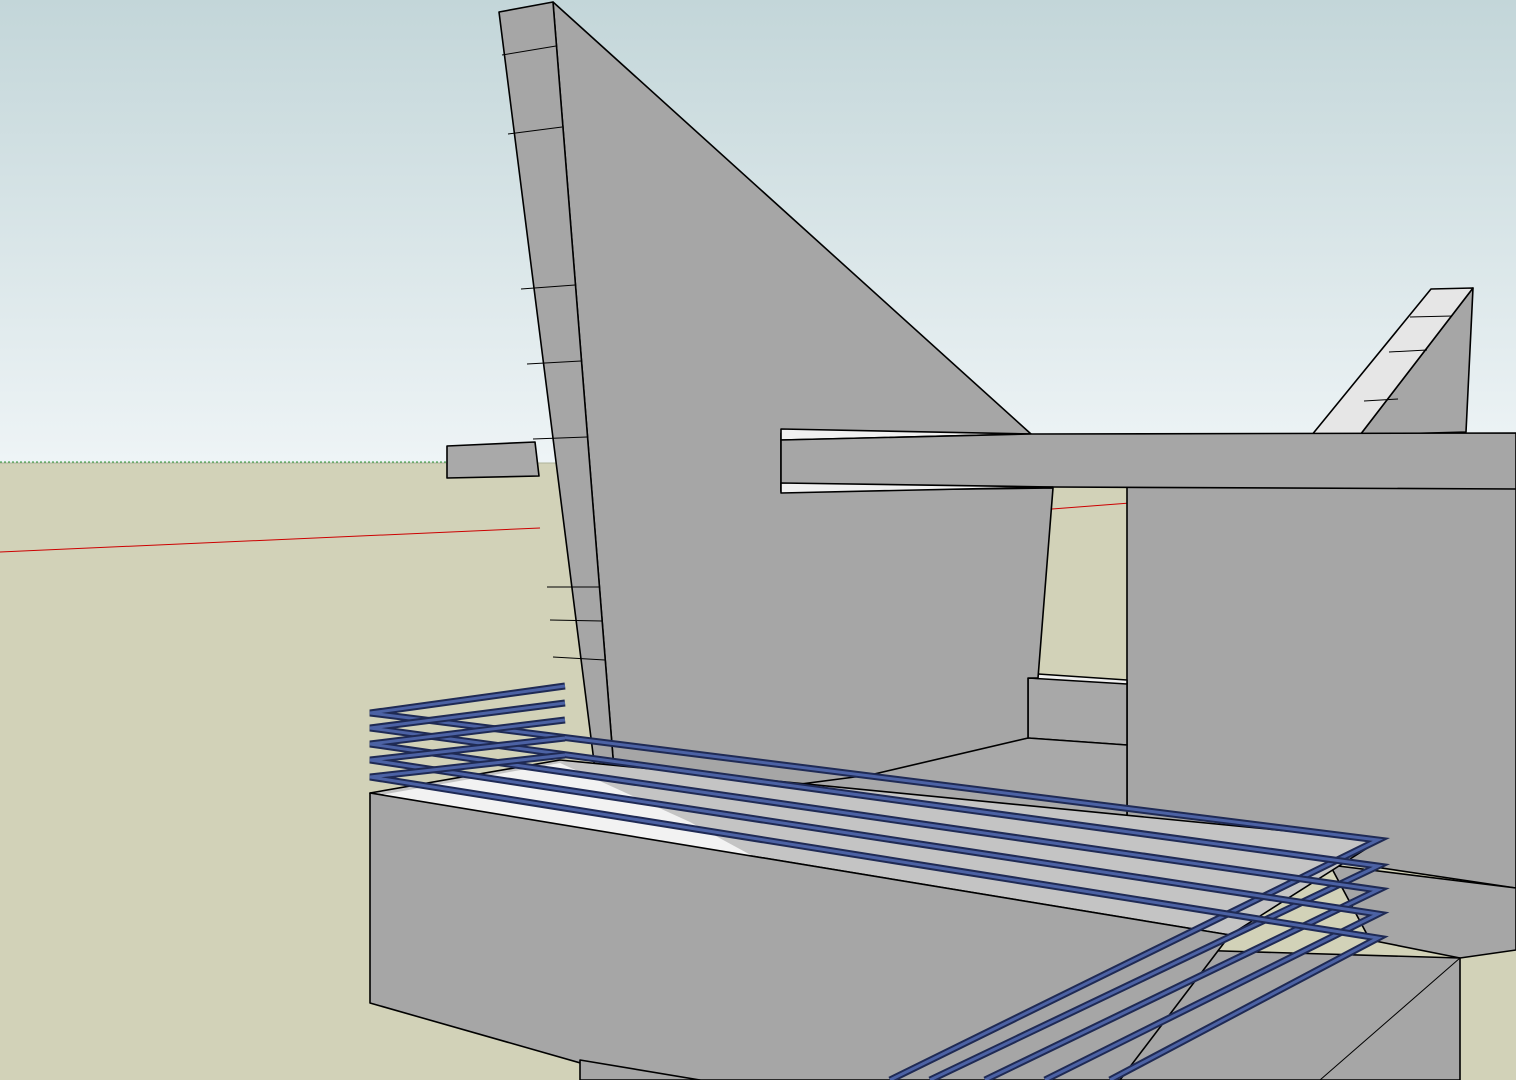 The width and height of the screenshot is (1516, 1080). What do you see at coordinates (1077, 711) in the screenshot?
I see `parapet-block` at bounding box center [1077, 711].